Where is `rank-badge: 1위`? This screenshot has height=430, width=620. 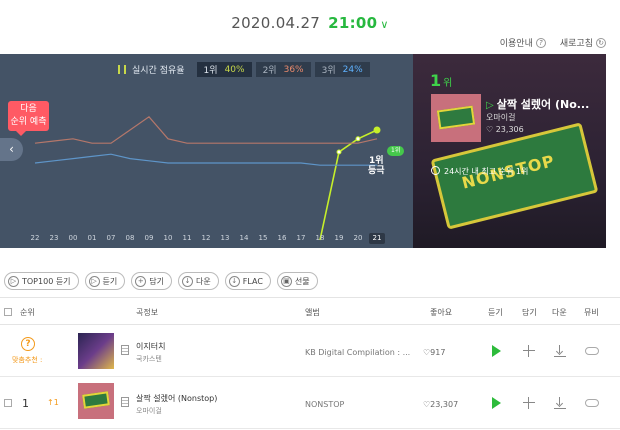 rank-badge: 1위 is located at coordinates (396, 151).